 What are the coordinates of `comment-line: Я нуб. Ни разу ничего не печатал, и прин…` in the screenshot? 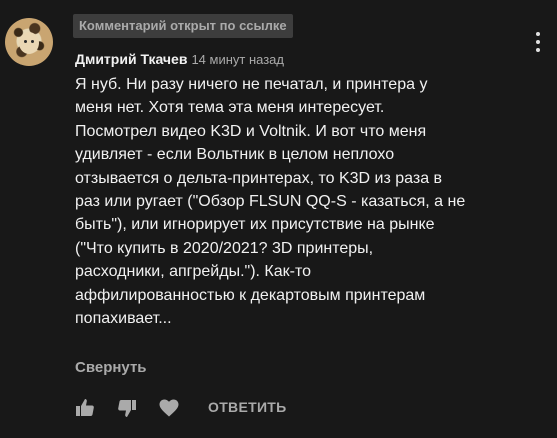 It's located at (251, 84).